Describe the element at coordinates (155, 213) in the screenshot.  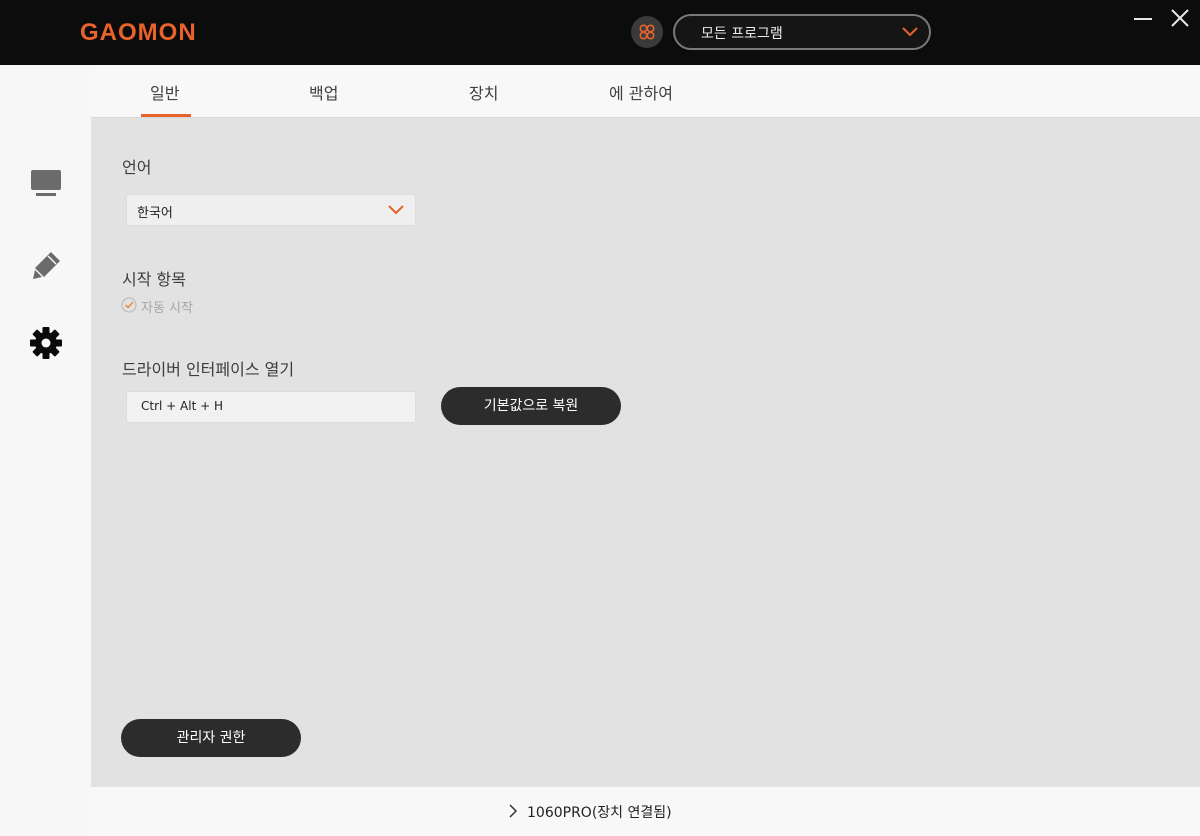
I see `language-select-value: 한국어` at that location.